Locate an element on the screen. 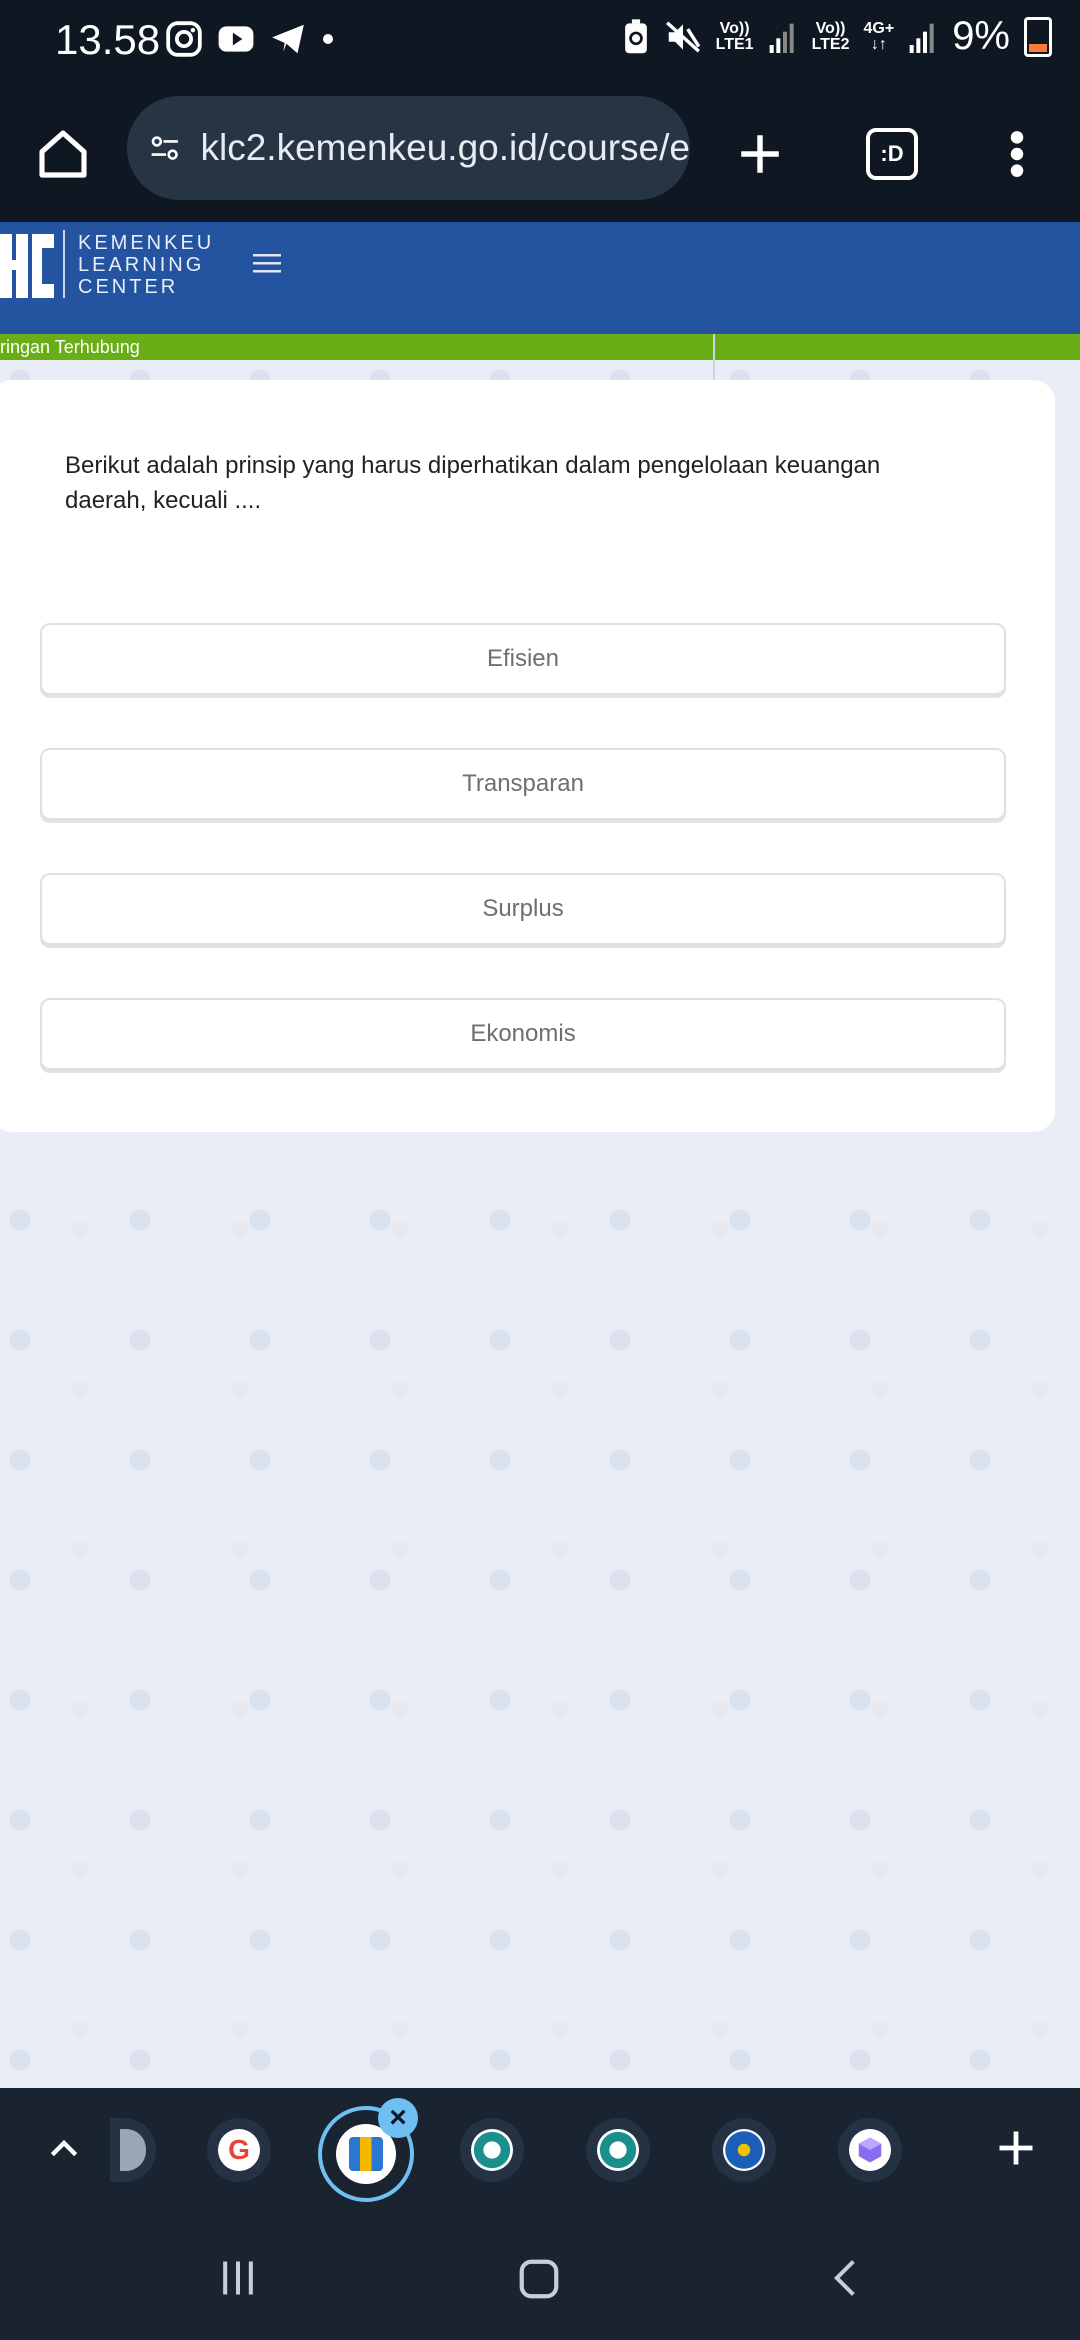 Image resolution: width=1080 pixels, height=2340 pixels. logo-divider is located at coordinates (64, 264).